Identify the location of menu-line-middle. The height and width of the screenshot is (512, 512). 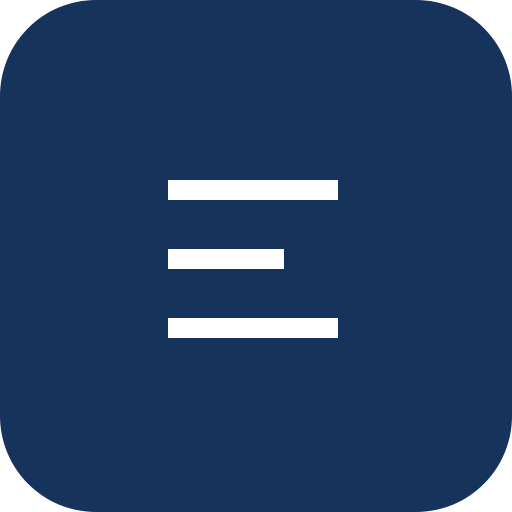
(226, 259).